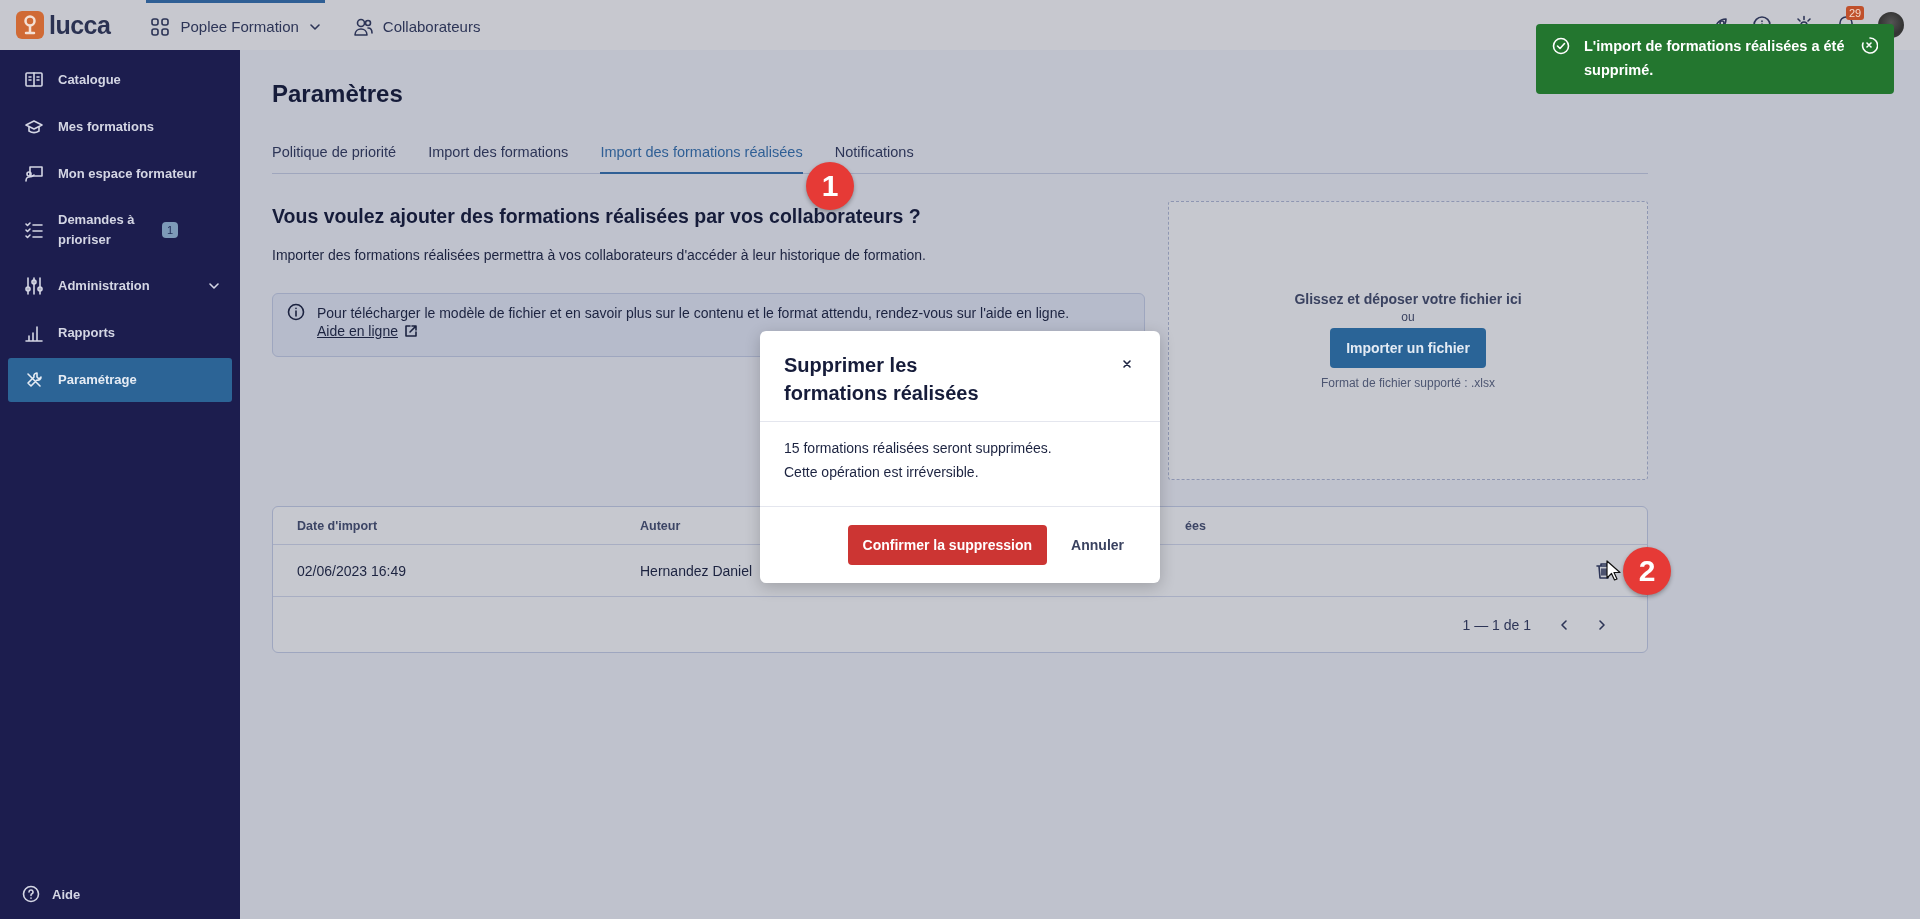 The width and height of the screenshot is (1920, 919). What do you see at coordinates (337, 525) in the screenshot?
I see `column-header: Date d'import` at bounding box center [337, 525].